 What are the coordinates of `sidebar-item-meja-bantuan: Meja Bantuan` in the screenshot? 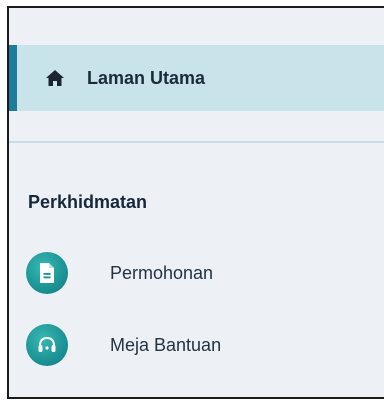 It's located at (196, 345).